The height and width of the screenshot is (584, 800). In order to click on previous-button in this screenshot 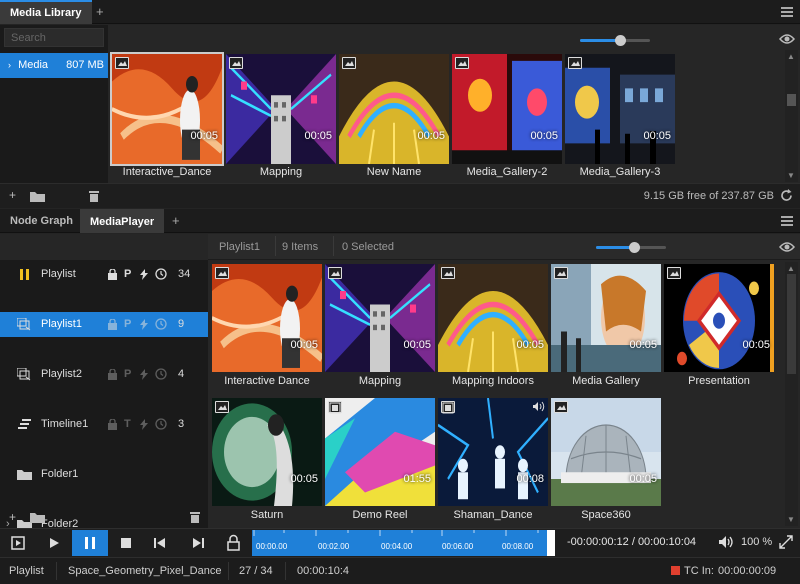, I will do `click(160, 543)`.